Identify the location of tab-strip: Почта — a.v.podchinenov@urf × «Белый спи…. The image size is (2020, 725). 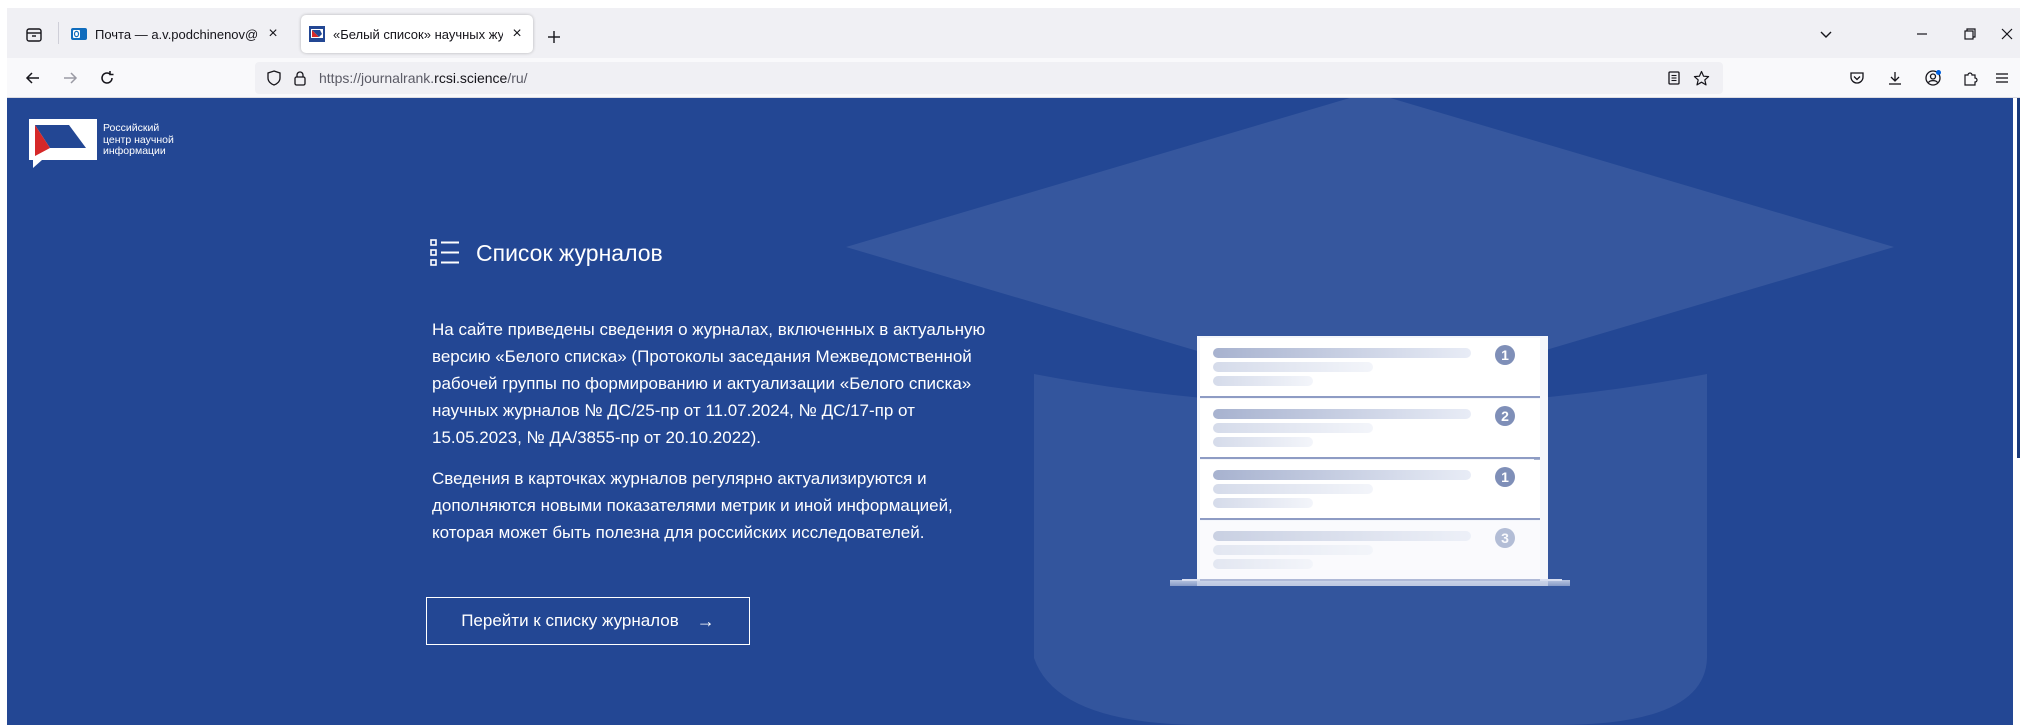
(1013, 33).